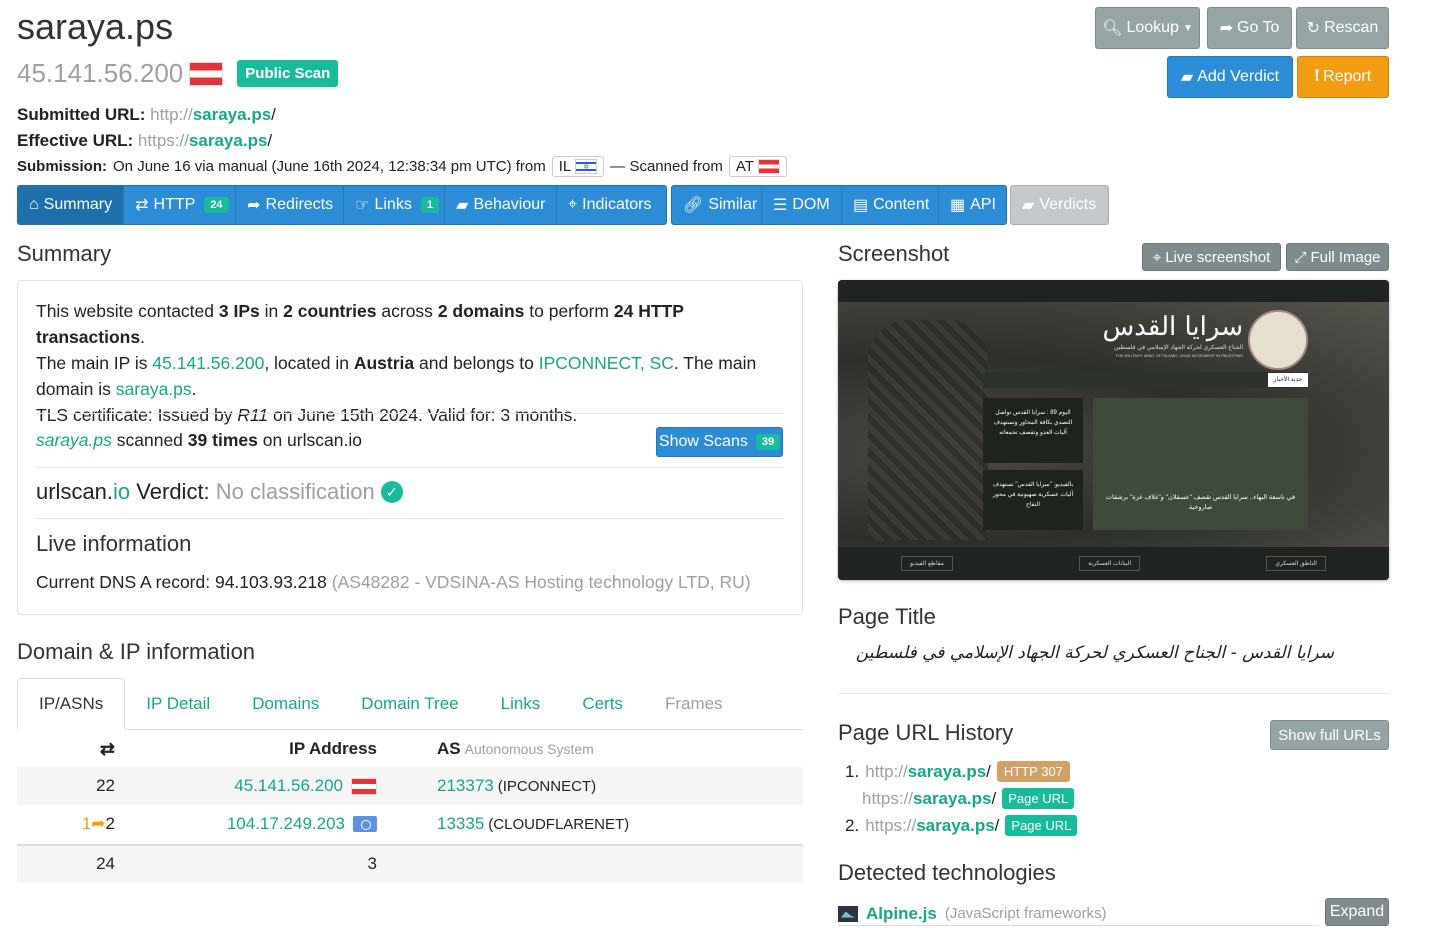 The height and width of the screenshot is (933, 1456). What do you see at coordinates (586, 166) in the screenshot?
I see `israel-flag-icon: ✡` at bounding box center [586, 166].